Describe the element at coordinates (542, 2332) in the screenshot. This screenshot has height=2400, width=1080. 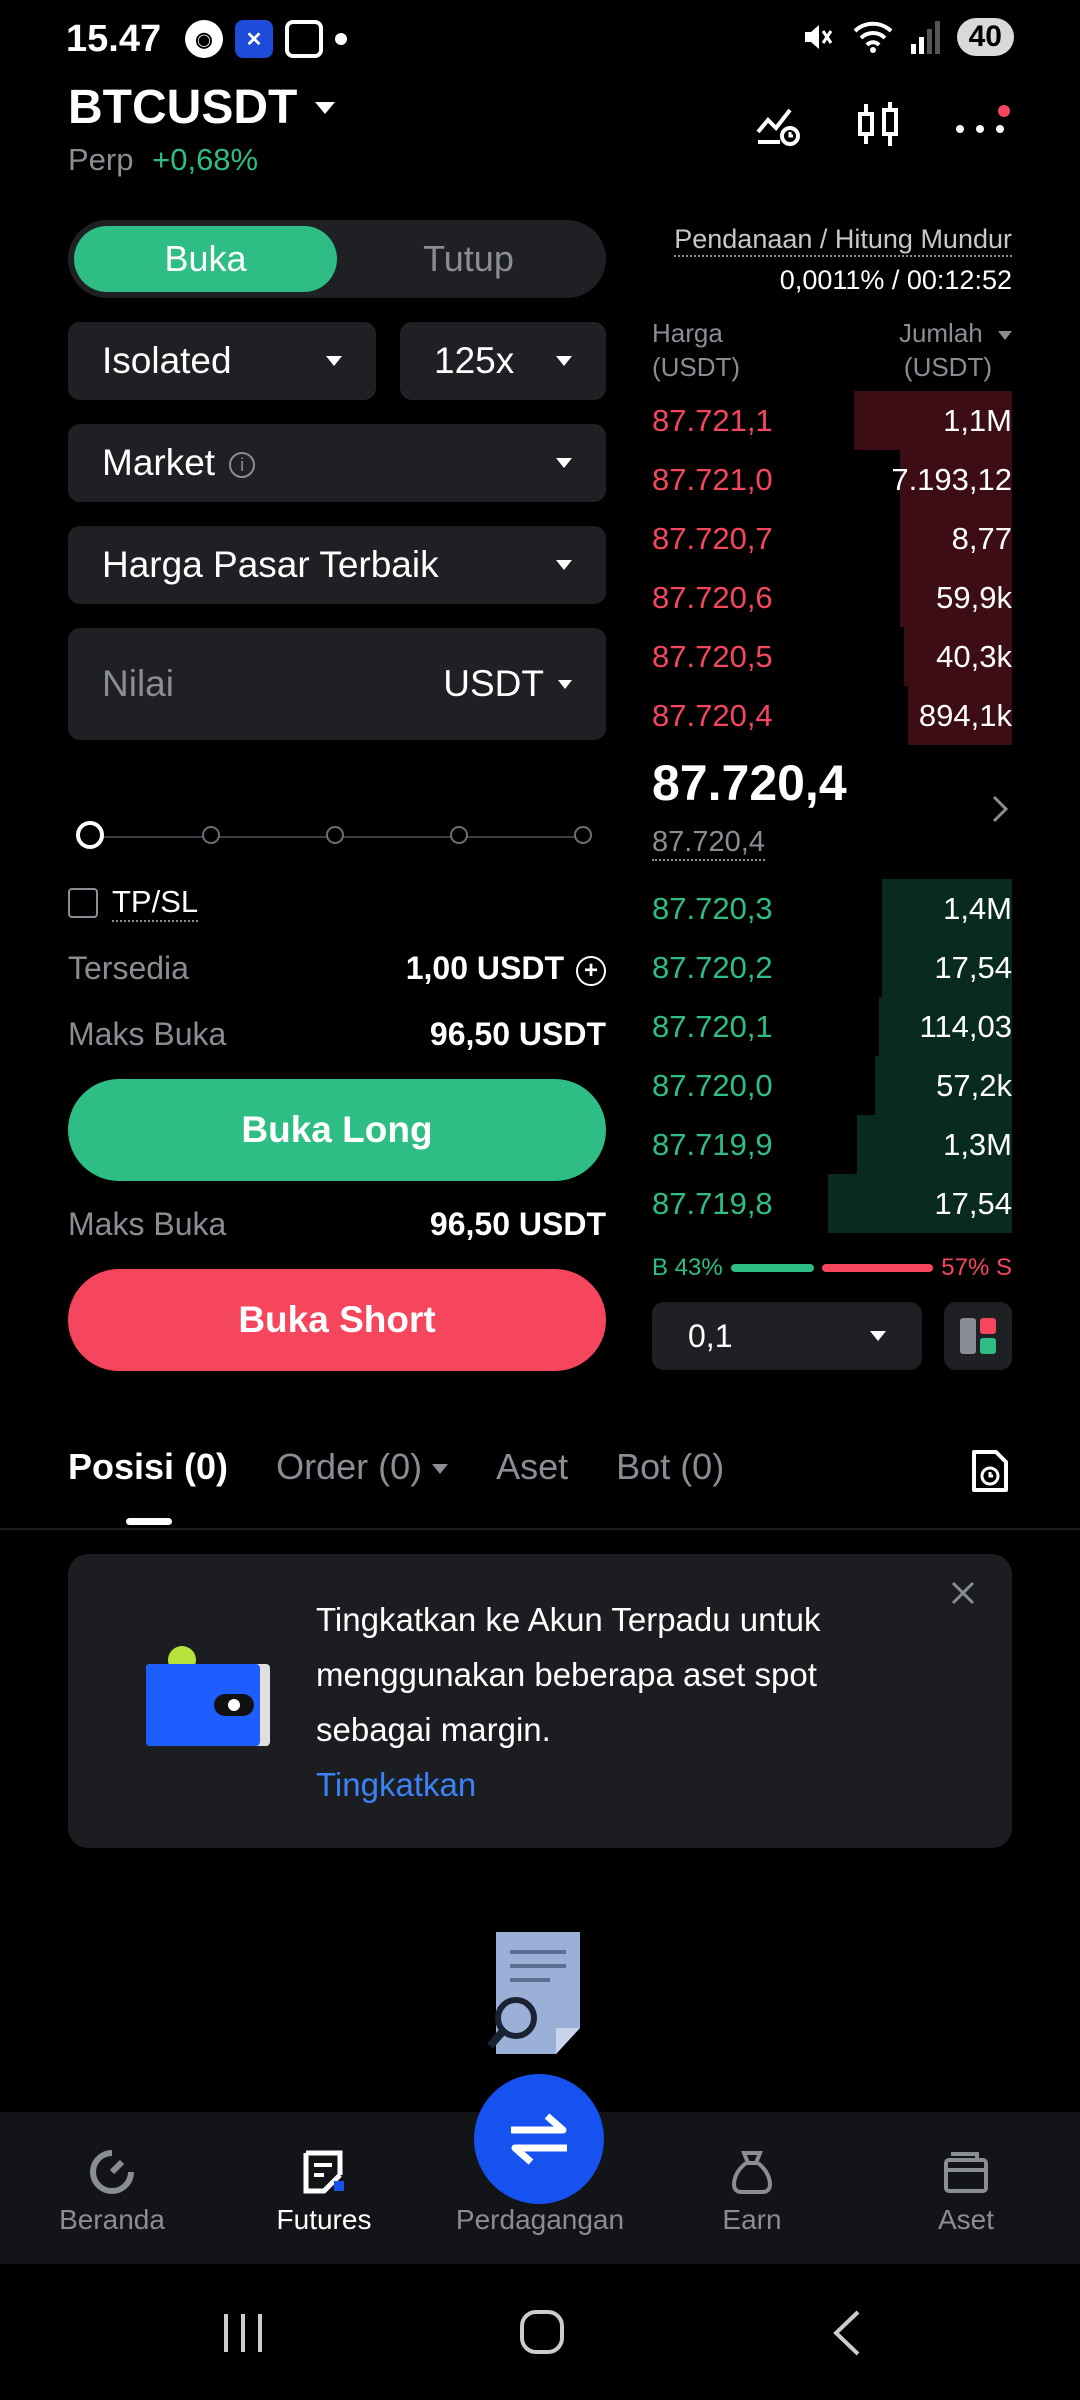
I see `home-button-icon` at that location.